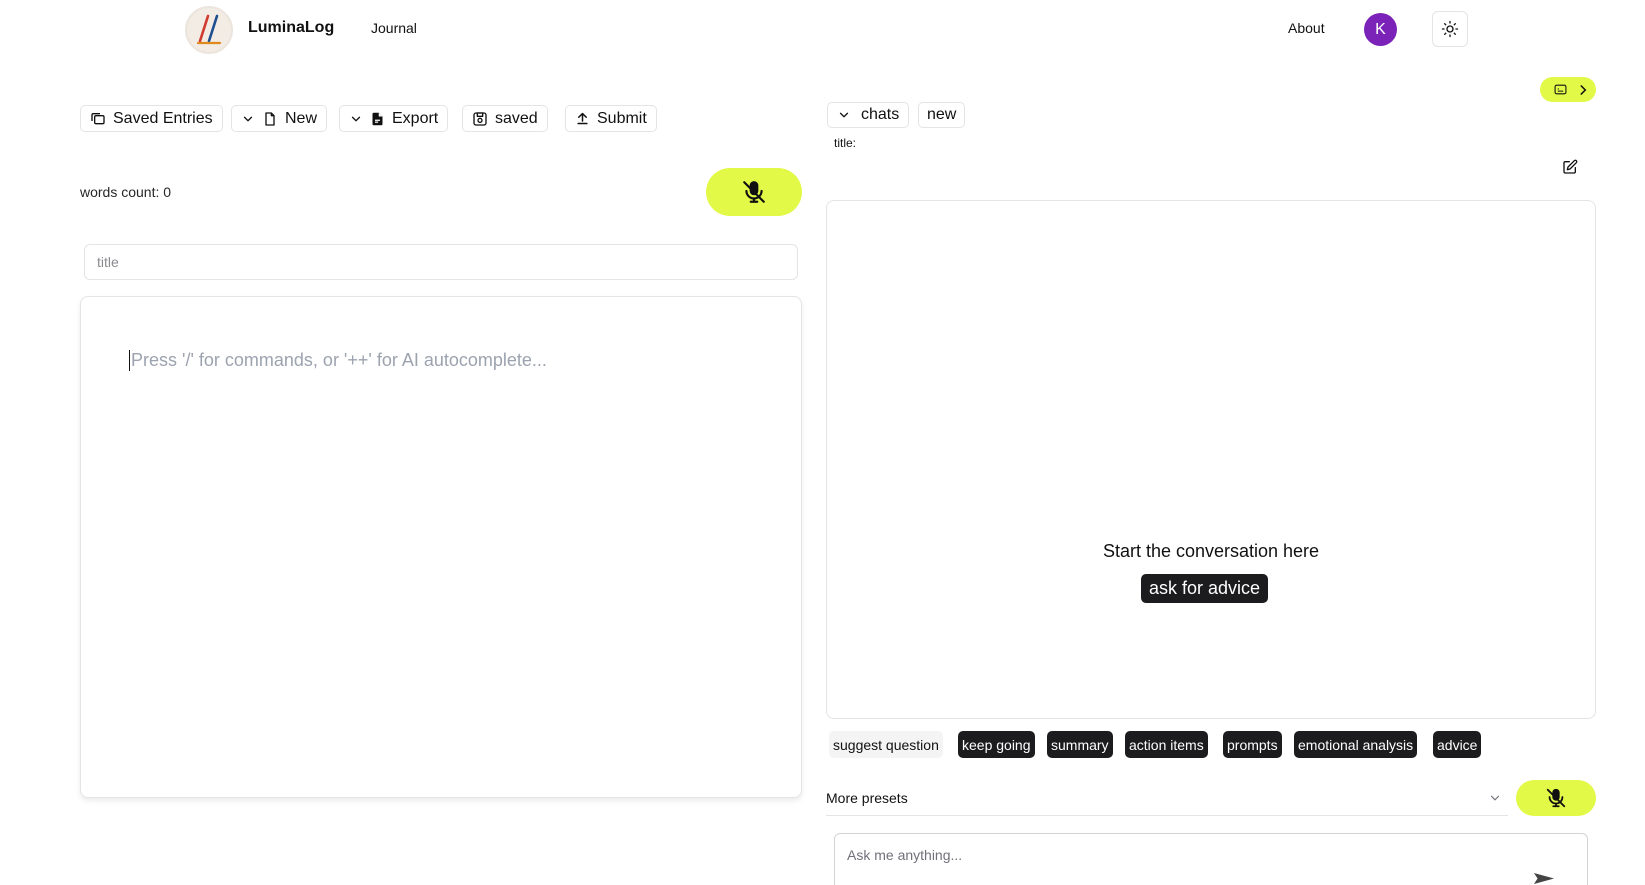 The width and height of the screenshot is (1645, 885). I want to click on new-chat-button: new, so click(942, 115).